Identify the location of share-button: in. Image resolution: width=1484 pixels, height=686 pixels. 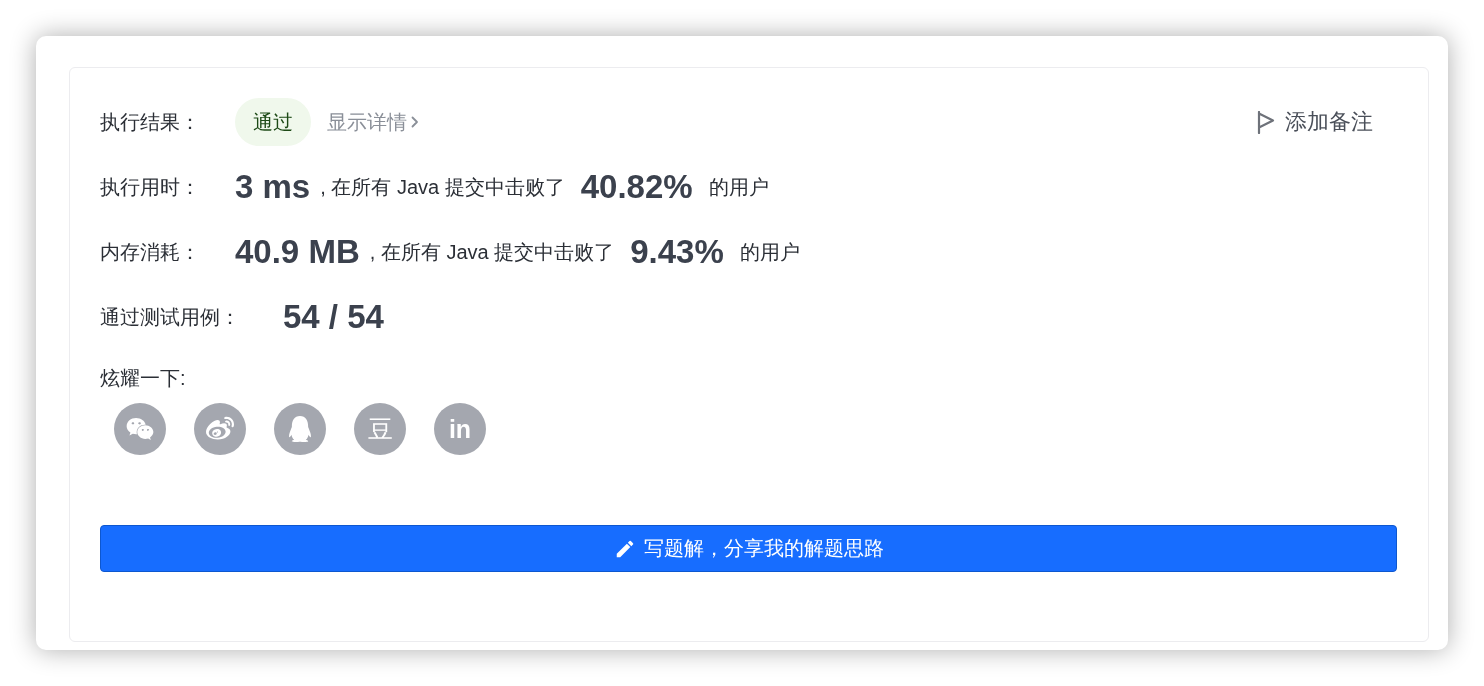
(460, 429).